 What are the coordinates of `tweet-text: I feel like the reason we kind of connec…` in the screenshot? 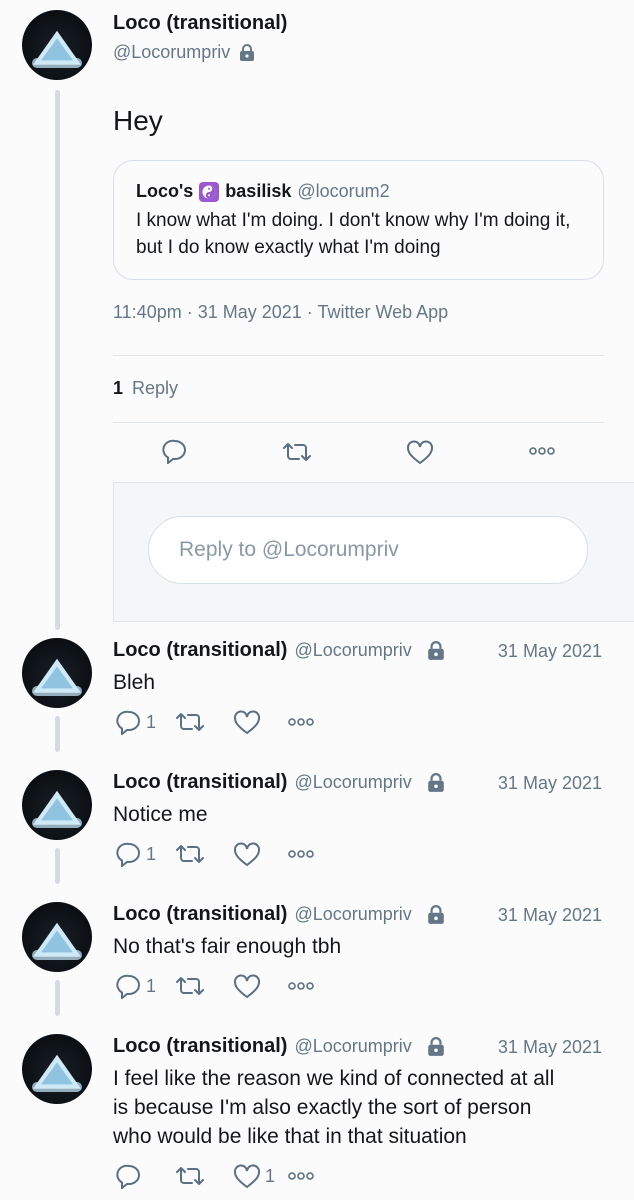 It's located at (363, 1107).